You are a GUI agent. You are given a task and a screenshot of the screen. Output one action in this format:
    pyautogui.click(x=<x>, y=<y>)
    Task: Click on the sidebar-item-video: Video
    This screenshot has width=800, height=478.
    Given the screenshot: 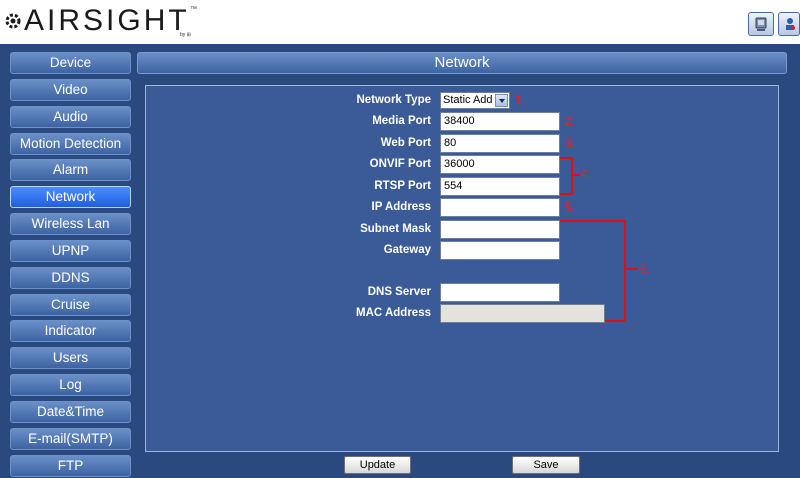 What is the action you would take?
    pyautogui.click(x=70, y=89)
    